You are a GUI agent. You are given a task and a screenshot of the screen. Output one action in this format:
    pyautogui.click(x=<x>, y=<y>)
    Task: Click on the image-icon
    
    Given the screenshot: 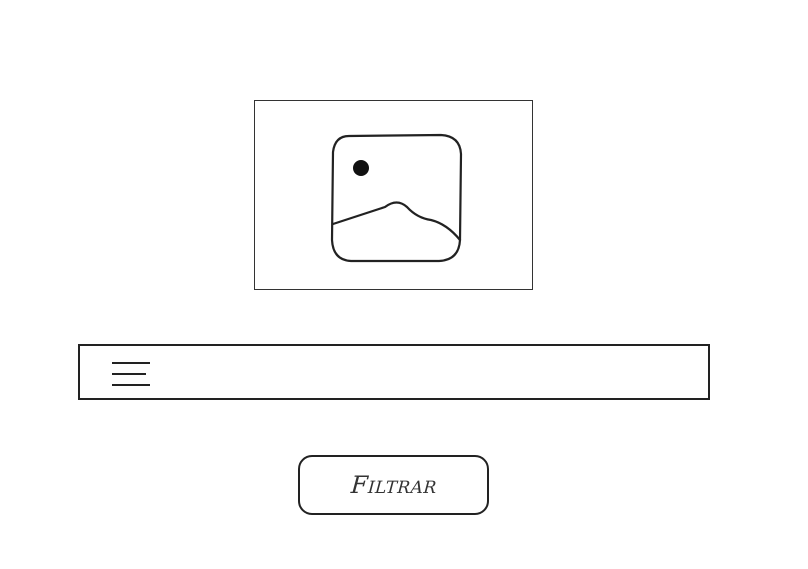 What is the action you would take?
    pyautogui.click(x=396, y=198)
    